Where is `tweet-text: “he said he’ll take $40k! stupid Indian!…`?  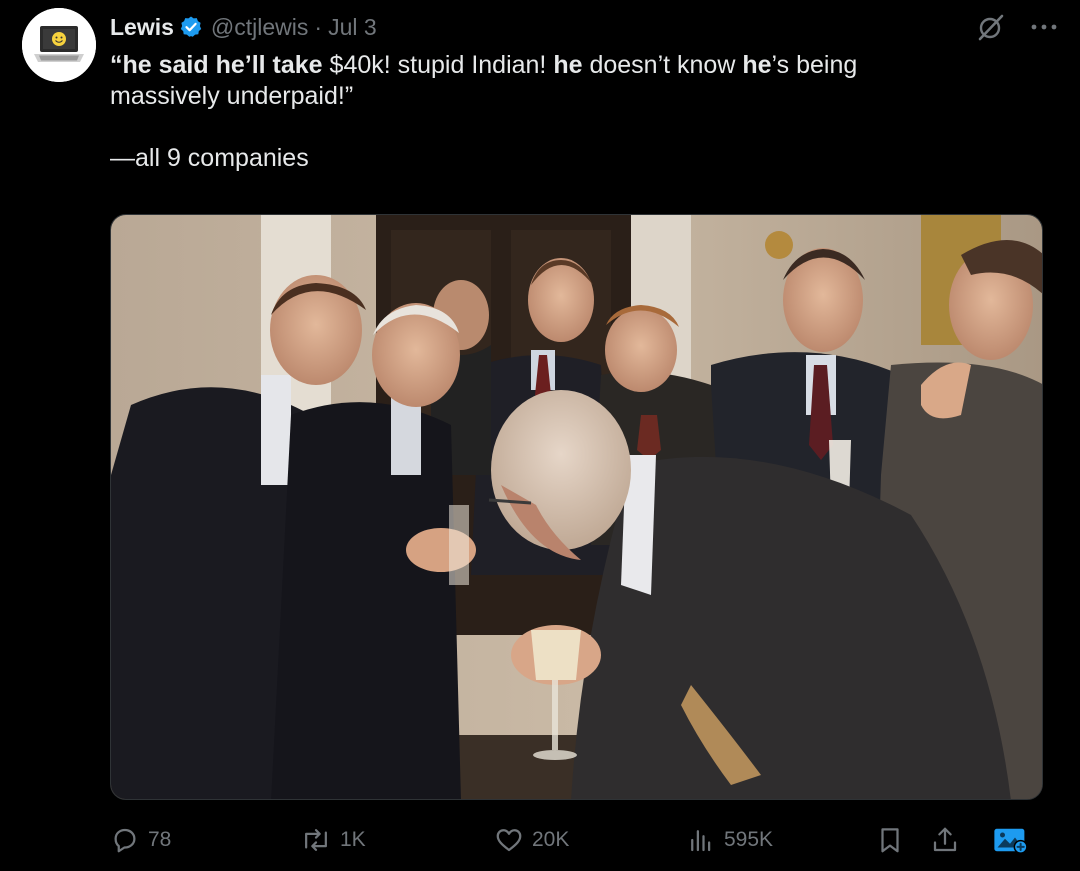 tweet-text: “he said he’ll take $40k! stupid Indian!… is located at coordinates (560, 112).